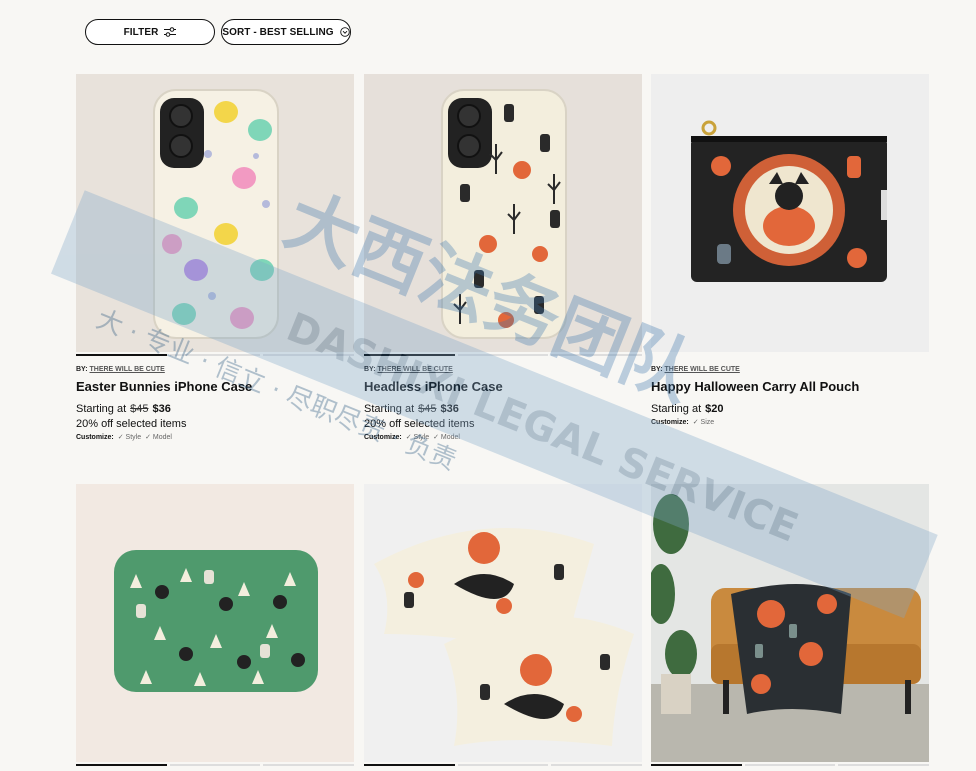 This screenshot has height=771, width=976. What do you see at coordinates (790, 386) in the screenshot?
I see `product-title: Happy Halloween Carry All Pouch` at bounding box center [790, 386].